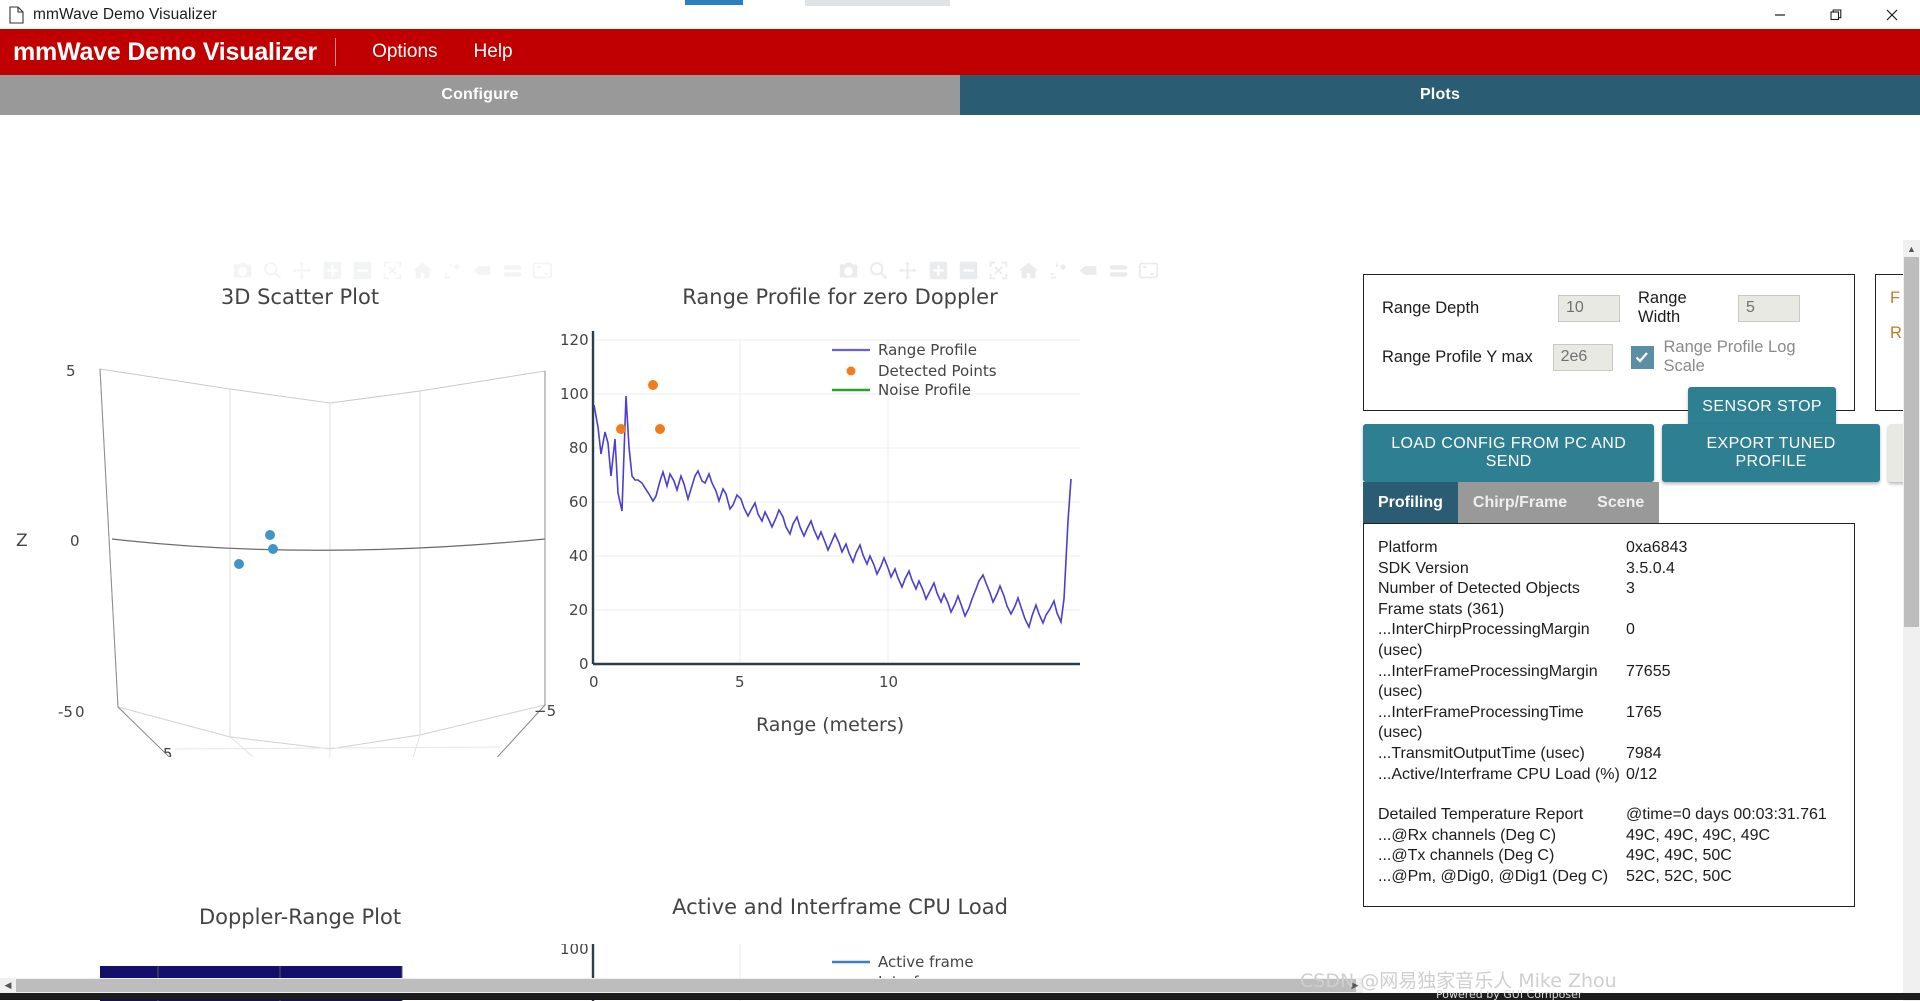  Describe the element at coordinates (653, 385) in the screenshot. I see `detected-point` at that location.